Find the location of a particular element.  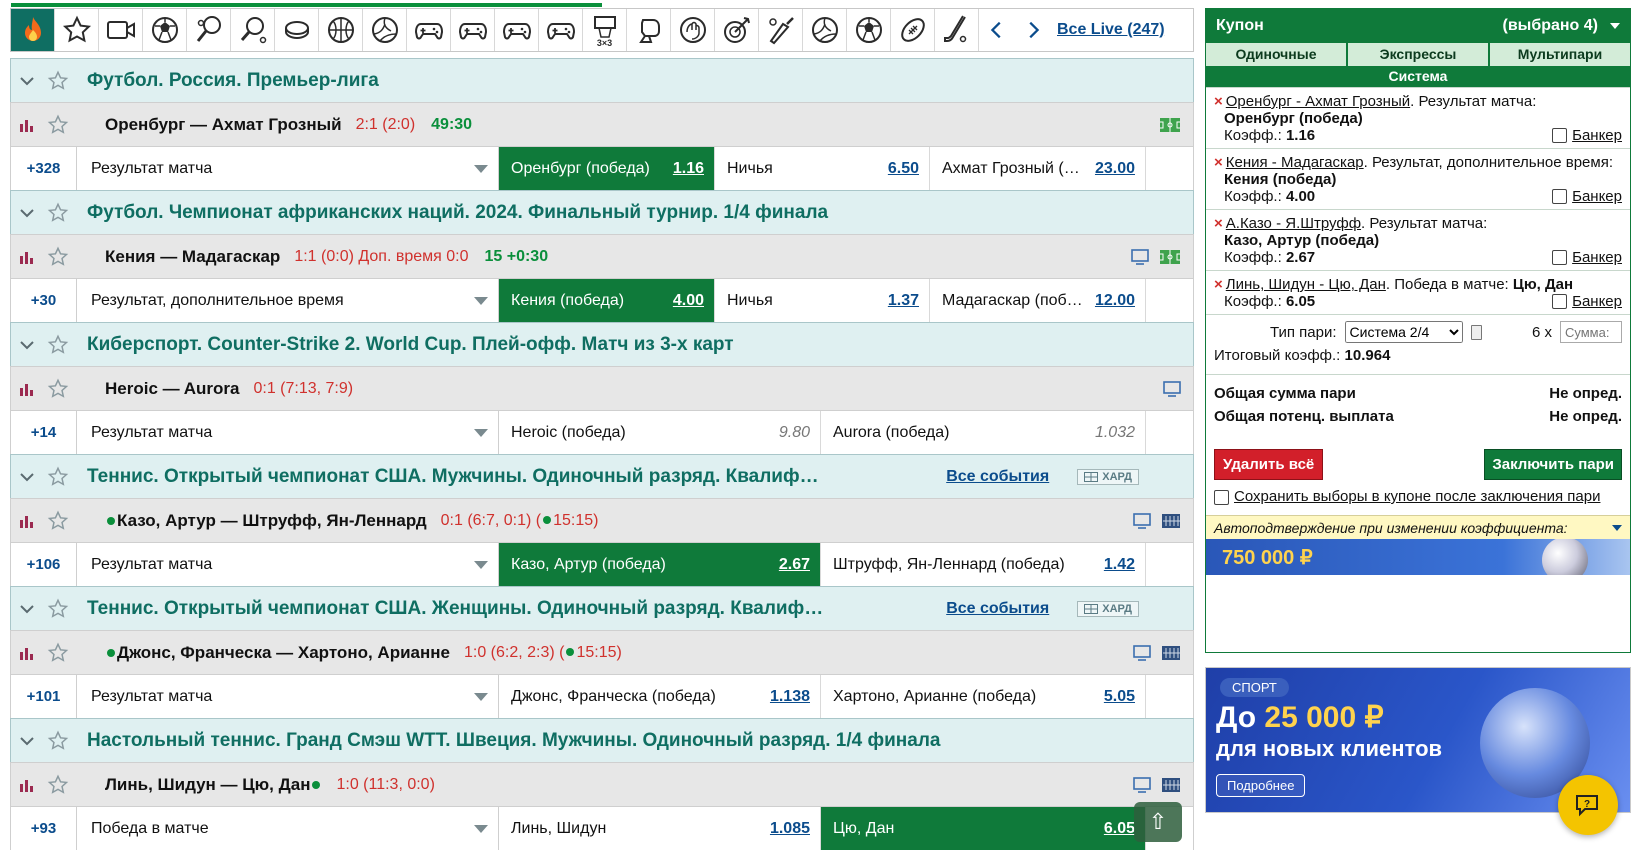

bet-event-link: Линь, Шидун - Цю, Дан is located at coordinates (1306, 284).